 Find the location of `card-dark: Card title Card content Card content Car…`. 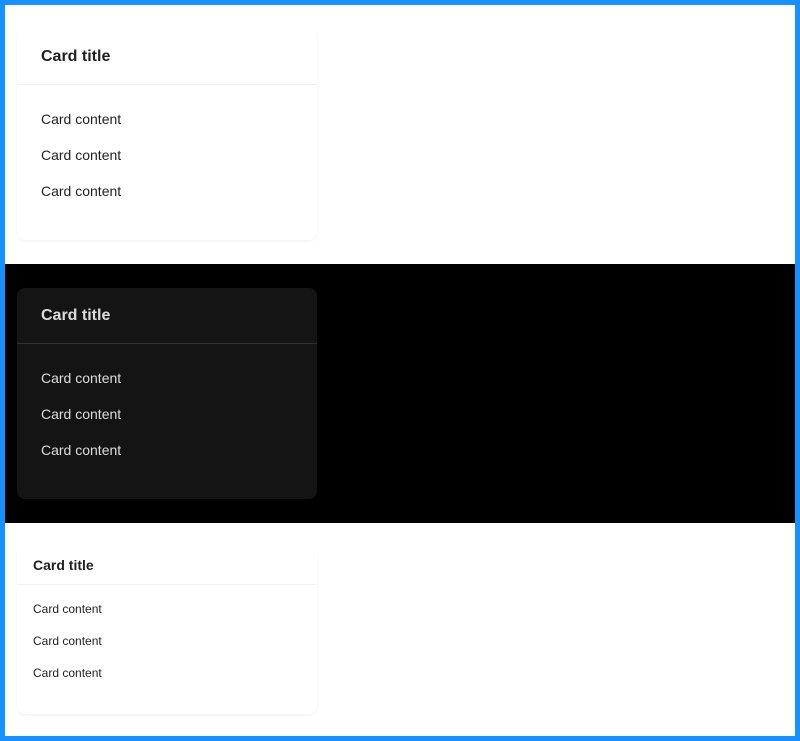

card-dark: Card title Card content Card content Car… is located at coordinates (167, 393).